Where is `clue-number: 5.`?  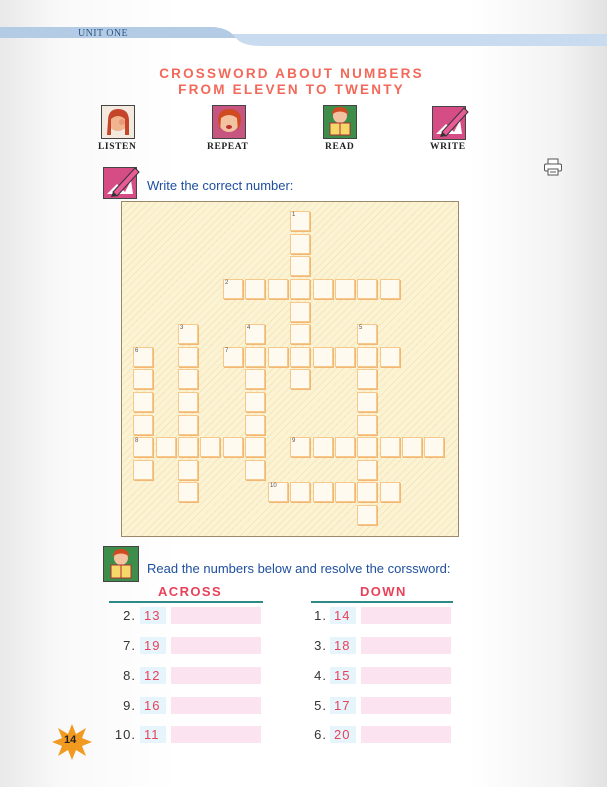 clue-number: 5. is located at coordinates (320, 705).